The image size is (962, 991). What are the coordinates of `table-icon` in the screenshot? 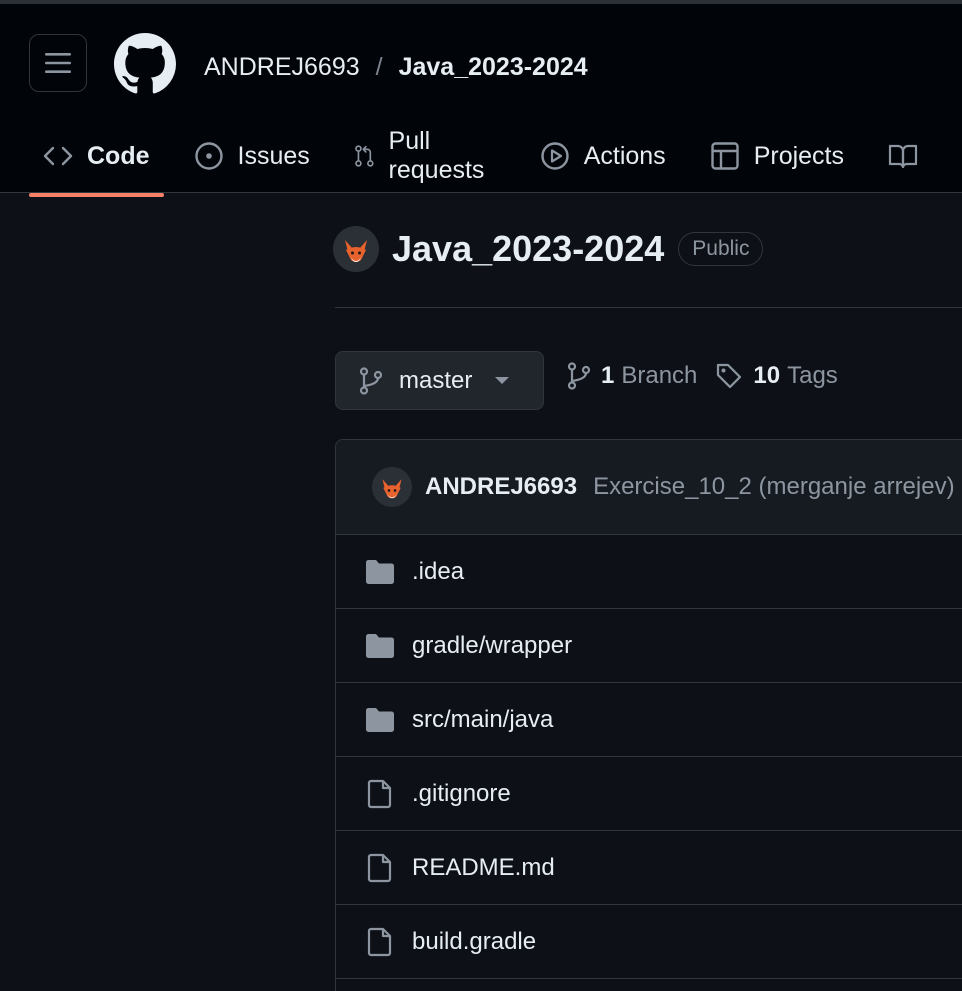 It's located at (724, 156).